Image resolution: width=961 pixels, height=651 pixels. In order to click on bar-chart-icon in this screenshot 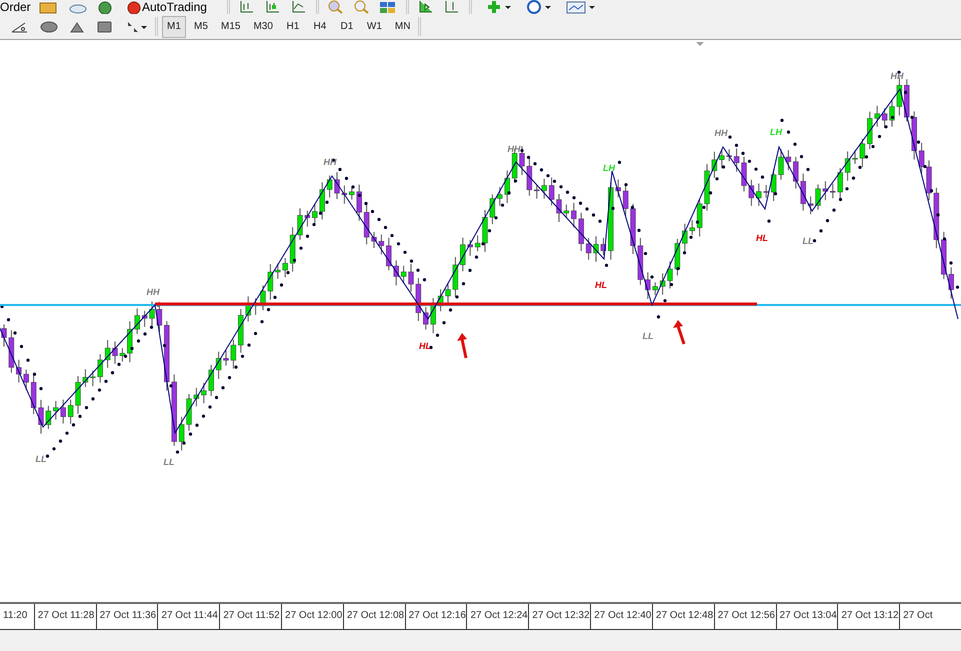, I will do `click(246, 7)`.